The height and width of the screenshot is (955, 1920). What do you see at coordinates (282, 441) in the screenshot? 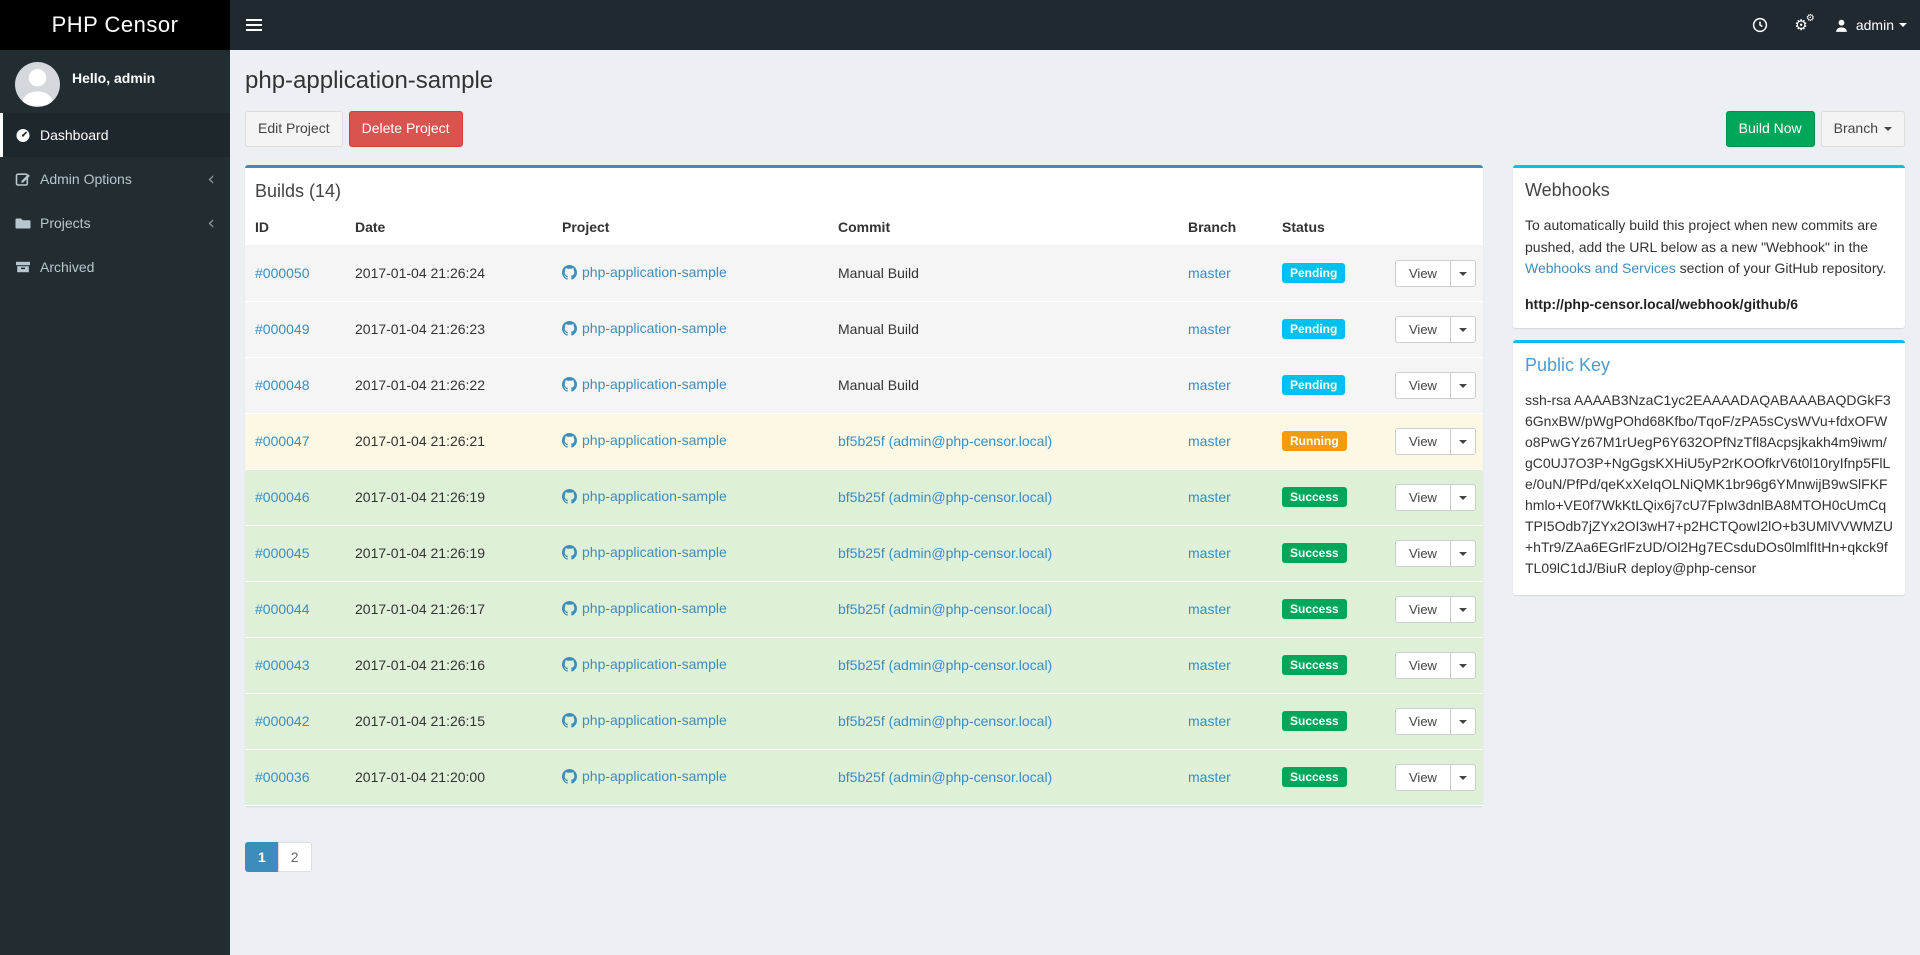
I see `build-id-link: #000047` at bounding box center [282, 441].